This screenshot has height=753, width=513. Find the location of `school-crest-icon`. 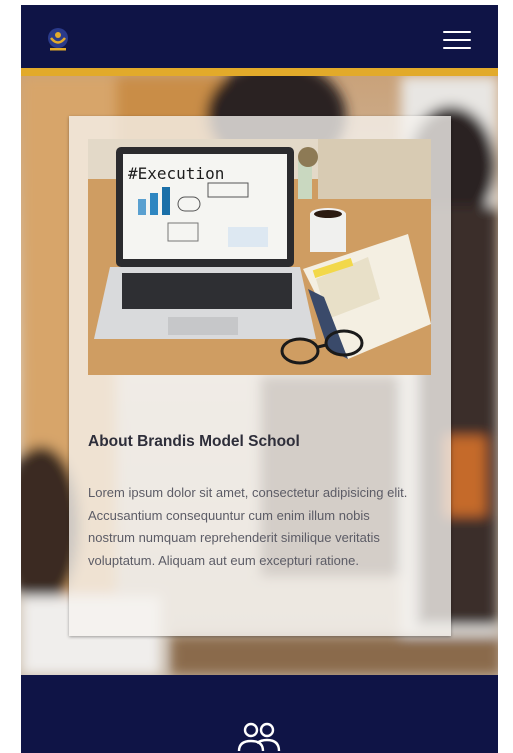

school-crest-icon is located at coordinates (58, 40).